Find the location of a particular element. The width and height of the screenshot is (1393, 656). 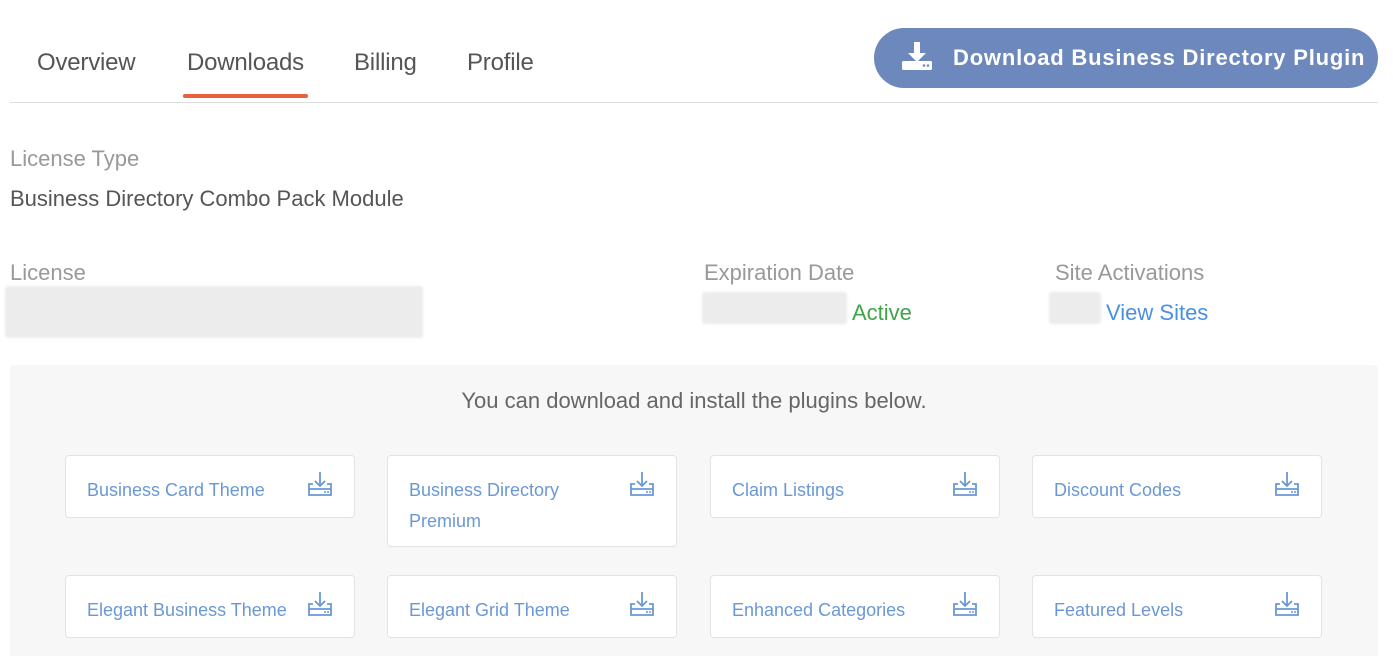

download-plugin-button: Download Business Directory Plugin is located at coordinates (1126, 58).